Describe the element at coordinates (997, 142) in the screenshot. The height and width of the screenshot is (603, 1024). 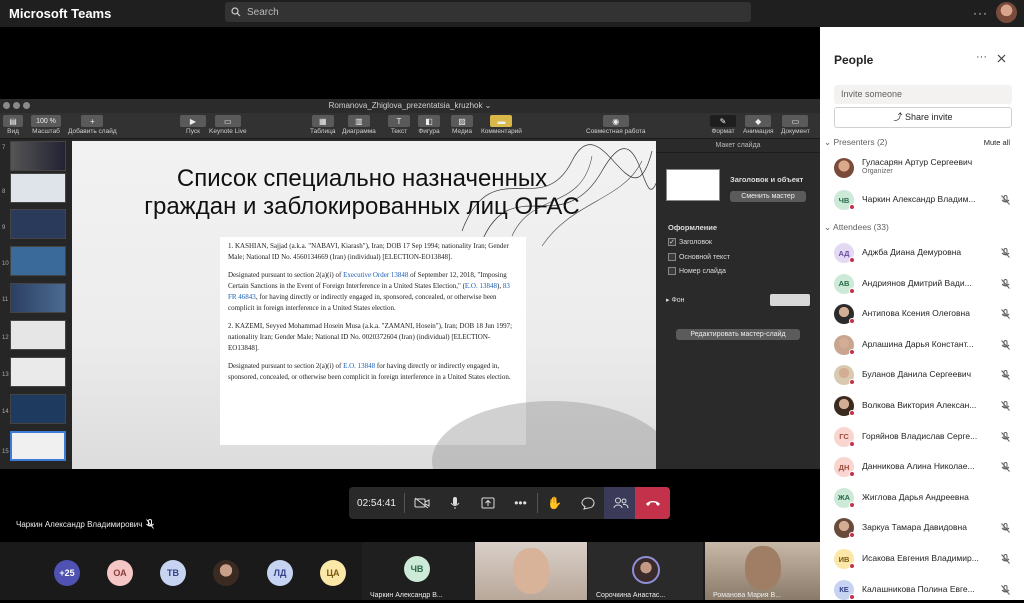
I see `mute-all-button: Mute all` at that location.